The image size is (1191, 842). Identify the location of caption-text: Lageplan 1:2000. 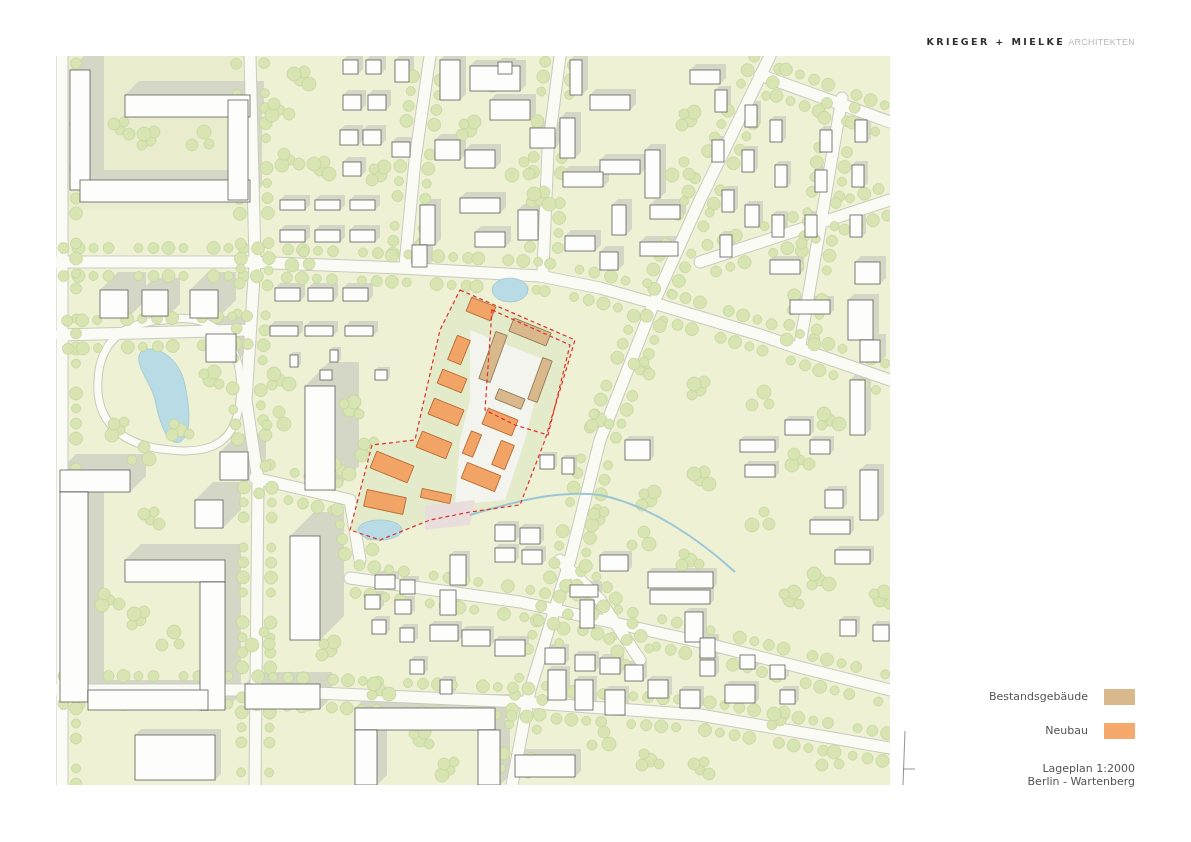
(1088, 768).